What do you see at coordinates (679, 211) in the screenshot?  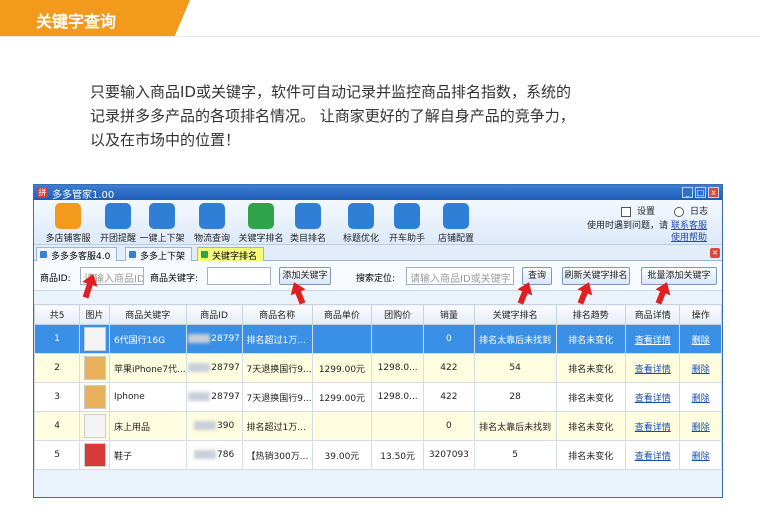 I see `log-icon` at bounding box center [679, 211].